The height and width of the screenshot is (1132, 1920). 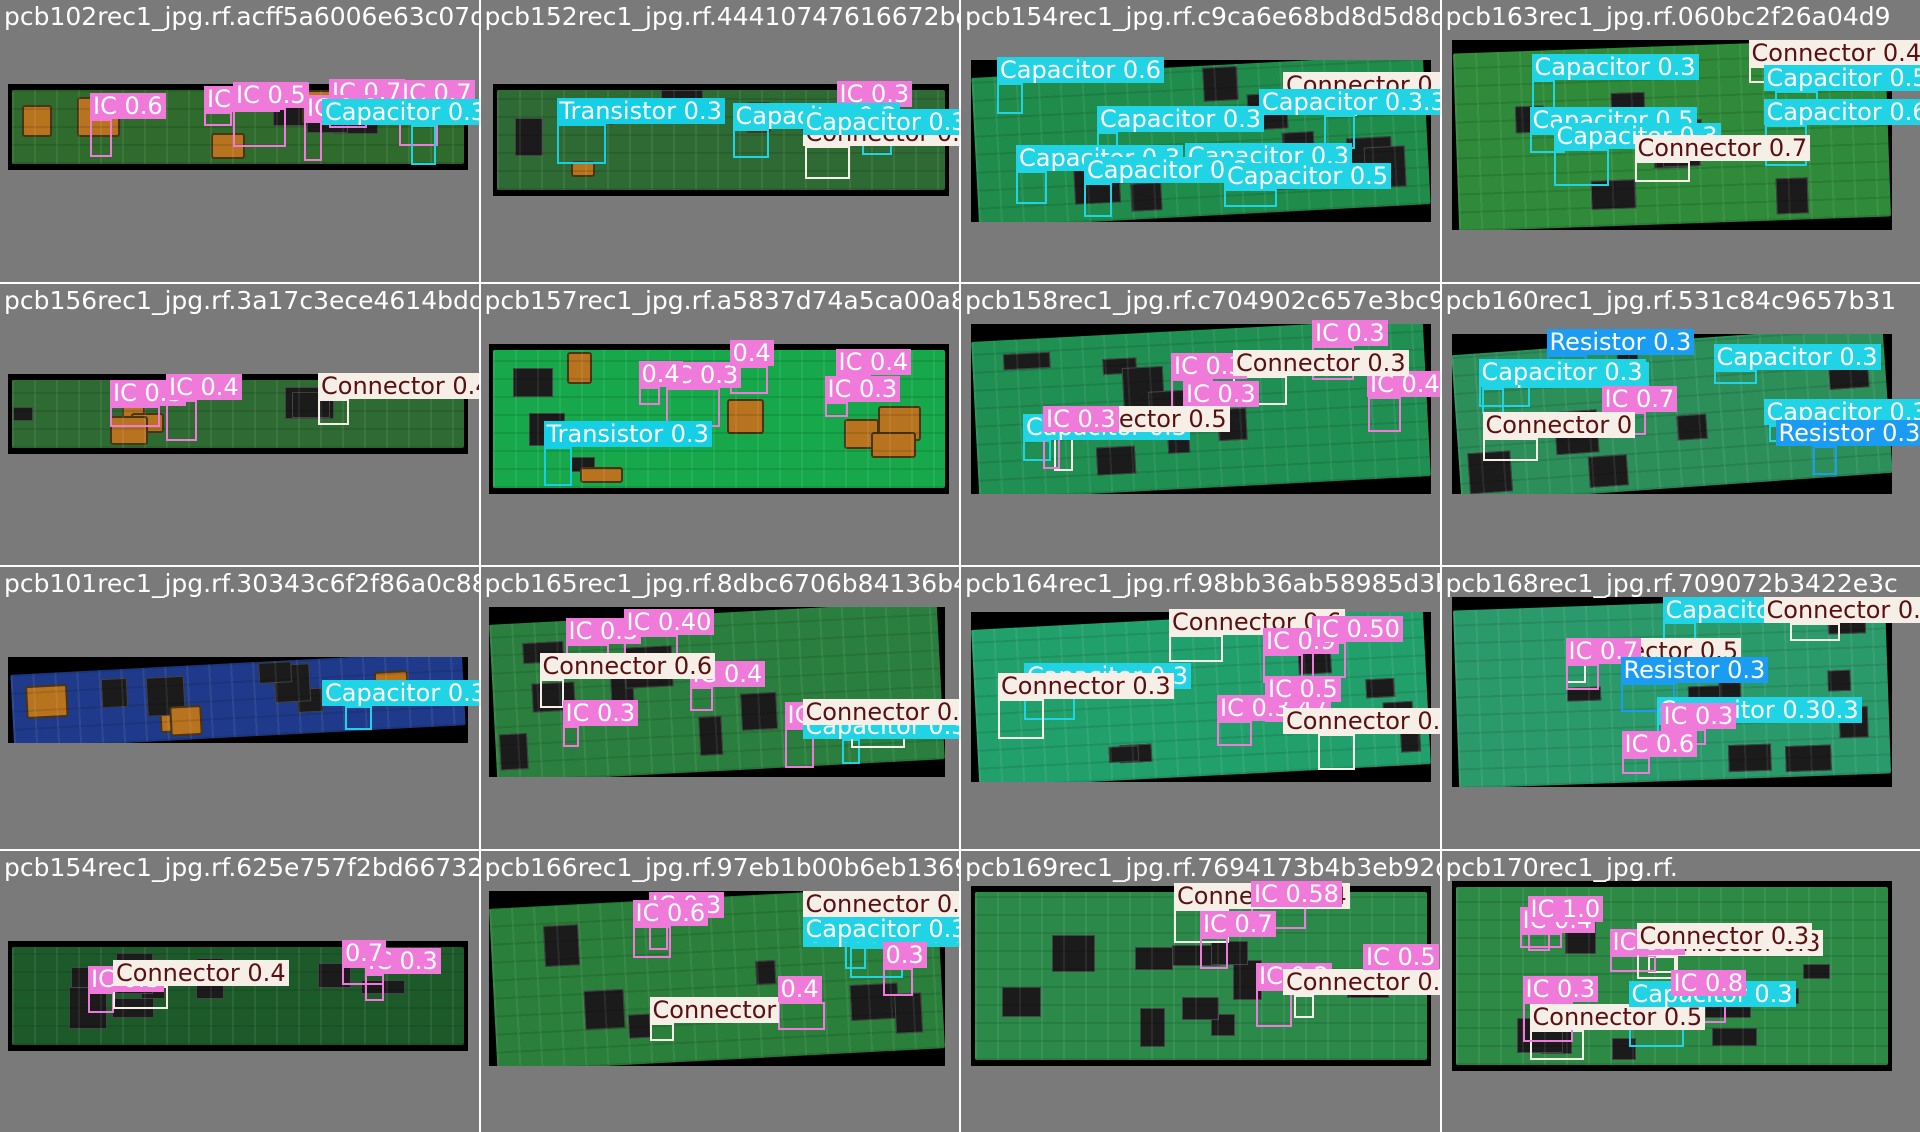 What do you see at coordinates (669, 622) in the screenshot?
I see `detection-label: IC 0.40` at bounding box center [669, 622].